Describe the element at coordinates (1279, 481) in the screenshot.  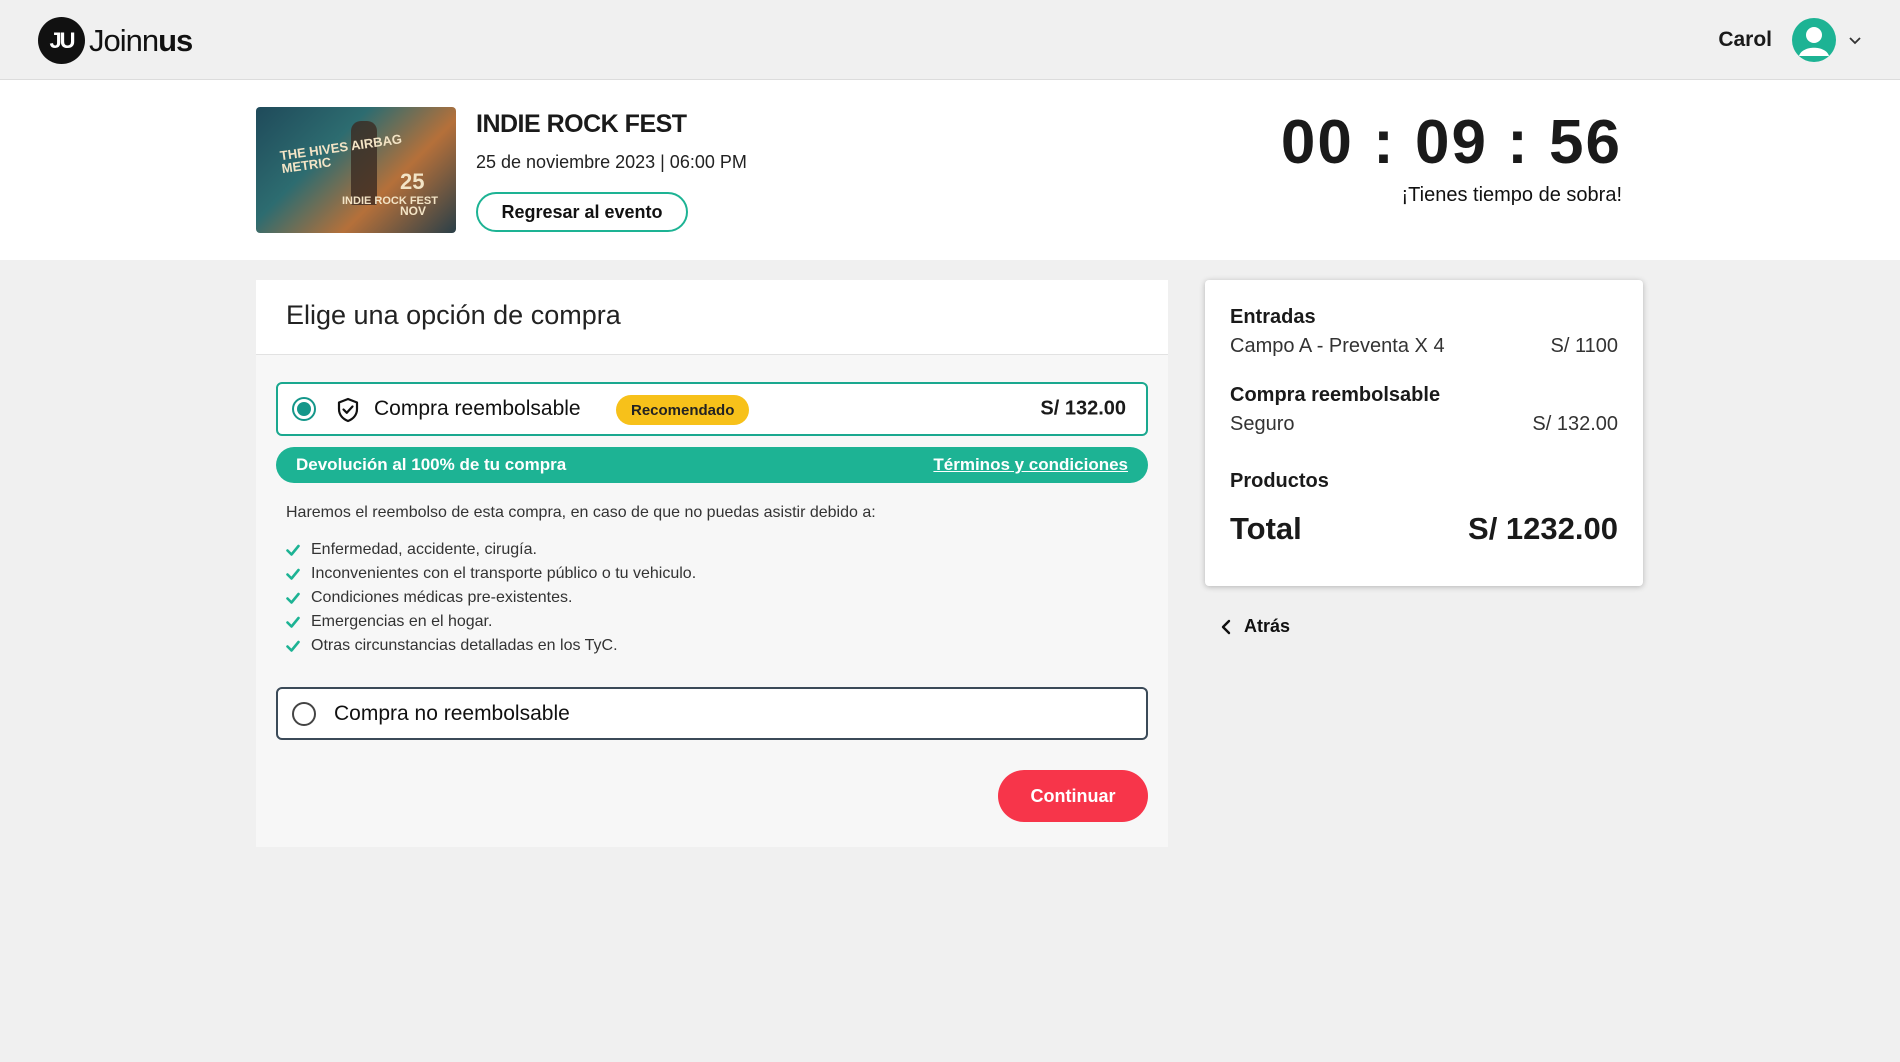
I see `products-heading: Productos` at that location.